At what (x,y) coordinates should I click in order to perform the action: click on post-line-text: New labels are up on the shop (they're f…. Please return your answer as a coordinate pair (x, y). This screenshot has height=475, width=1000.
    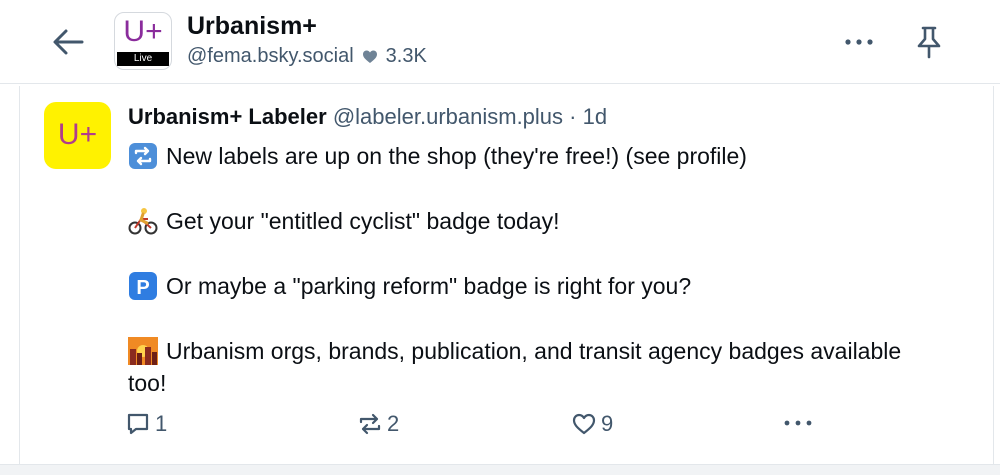
    Looking at the image, I should click on (456, 156).